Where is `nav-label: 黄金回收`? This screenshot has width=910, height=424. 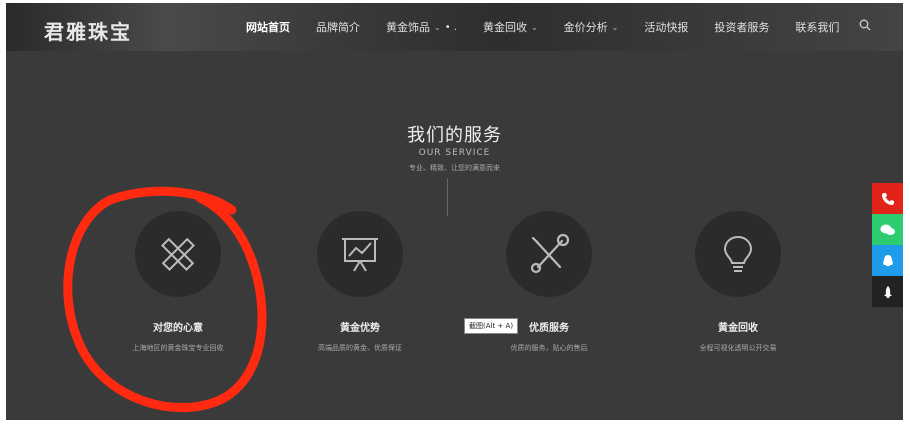 nav-label: 黄金回收 is located at coordinates (504, 27).